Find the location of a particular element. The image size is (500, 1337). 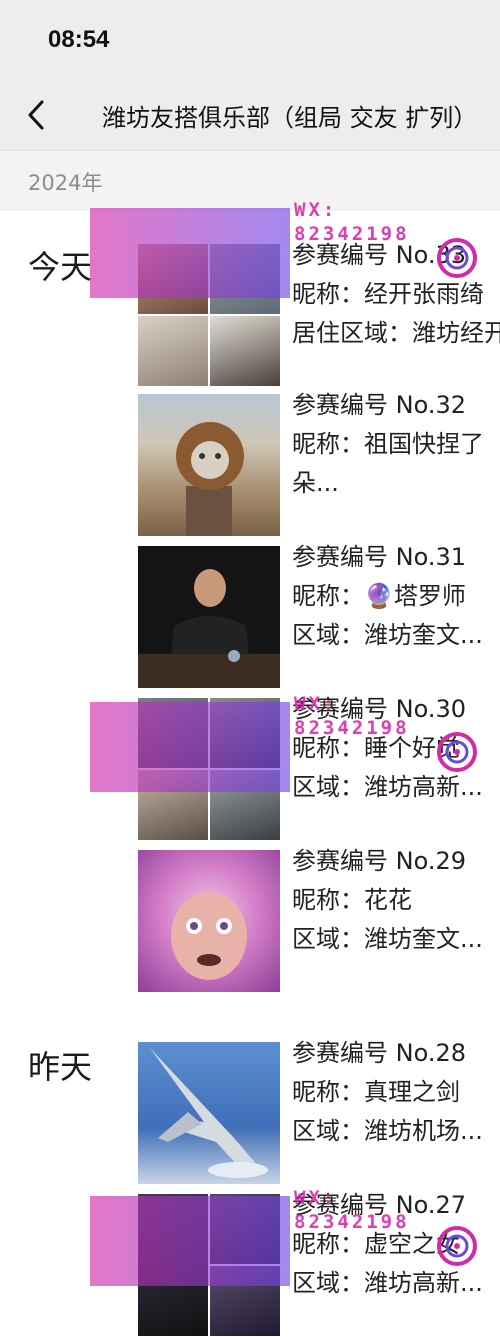

post-caption: 参赛编号 No.33 昵称：经开张雨绮 居住区域：潍坊经开 is located at coordinates (396, 294).